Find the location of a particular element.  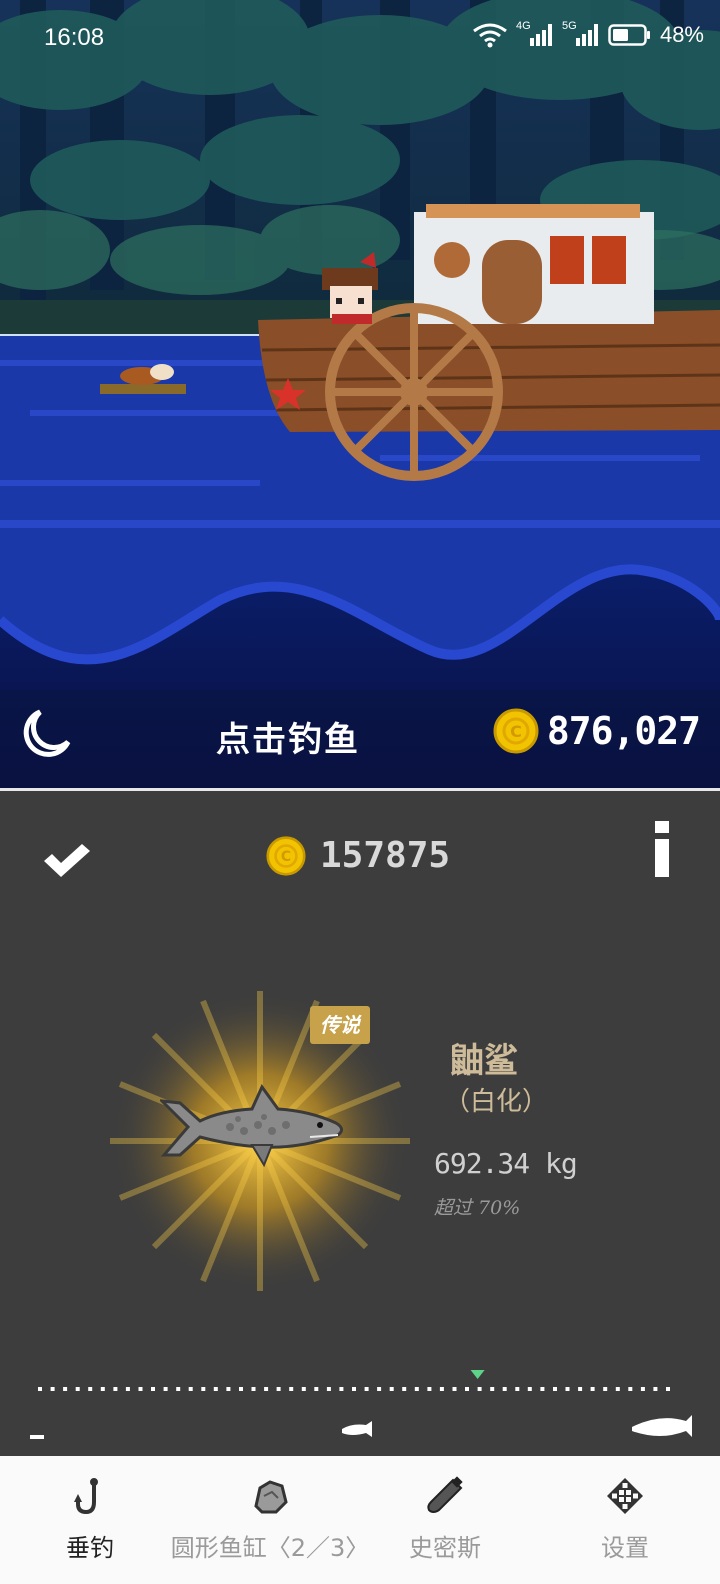

tap-to-fish-label: 点击钓鱼 is located at coordinates (288, 736).